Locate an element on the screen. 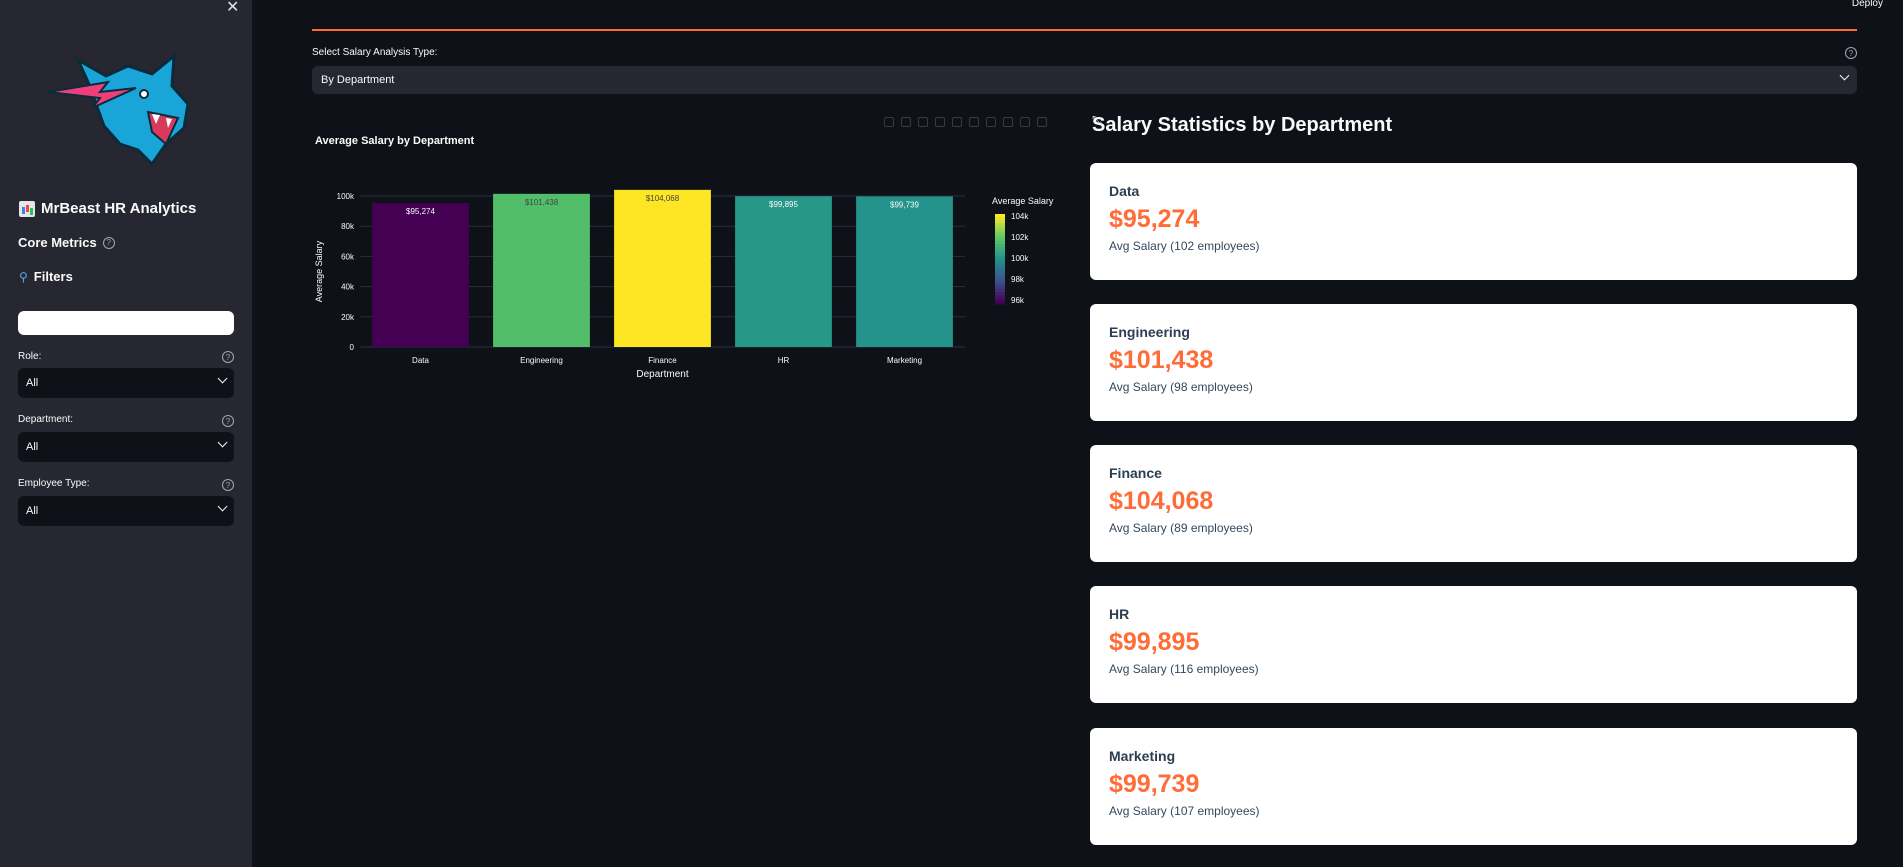 This screenshot has height=867, width=1903. colorbar-tick-label: 102k is located at coordinates (1020, 237).